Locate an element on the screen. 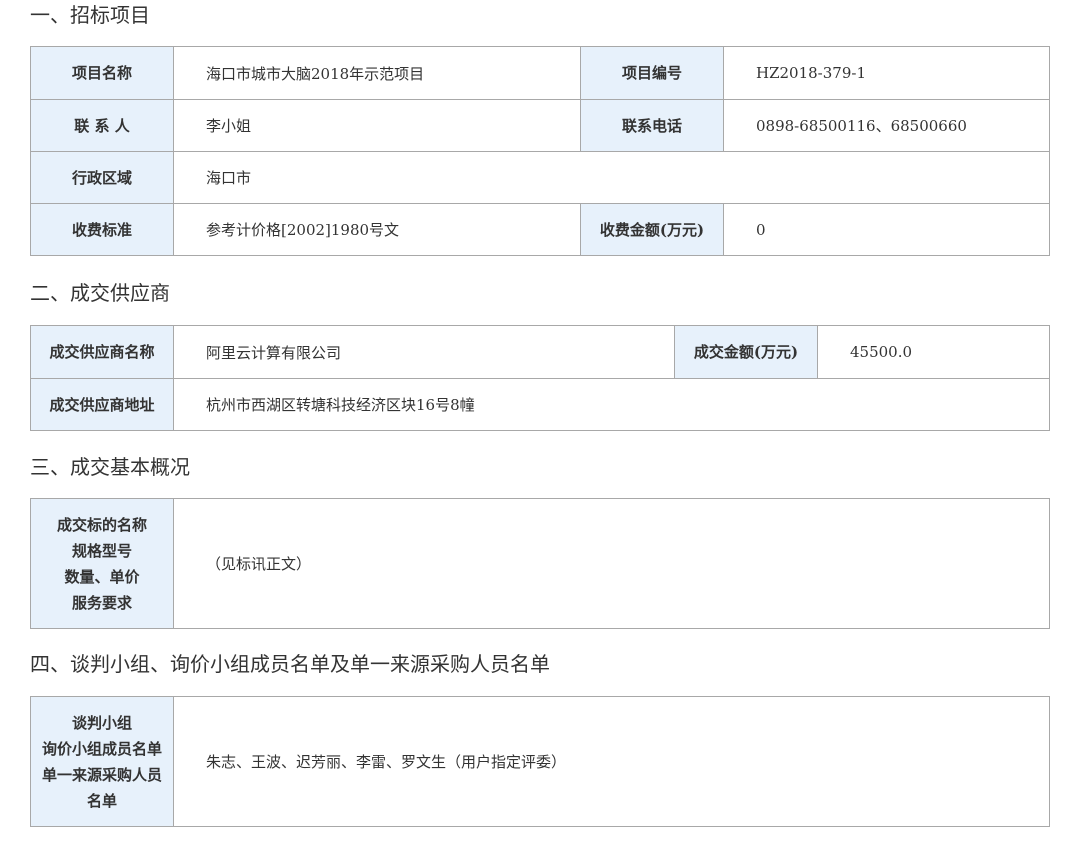 The height and width of the screenshot is (843, 1080). fee-amount-label: 收费金额(万元) is located at coordinates (652, 229).